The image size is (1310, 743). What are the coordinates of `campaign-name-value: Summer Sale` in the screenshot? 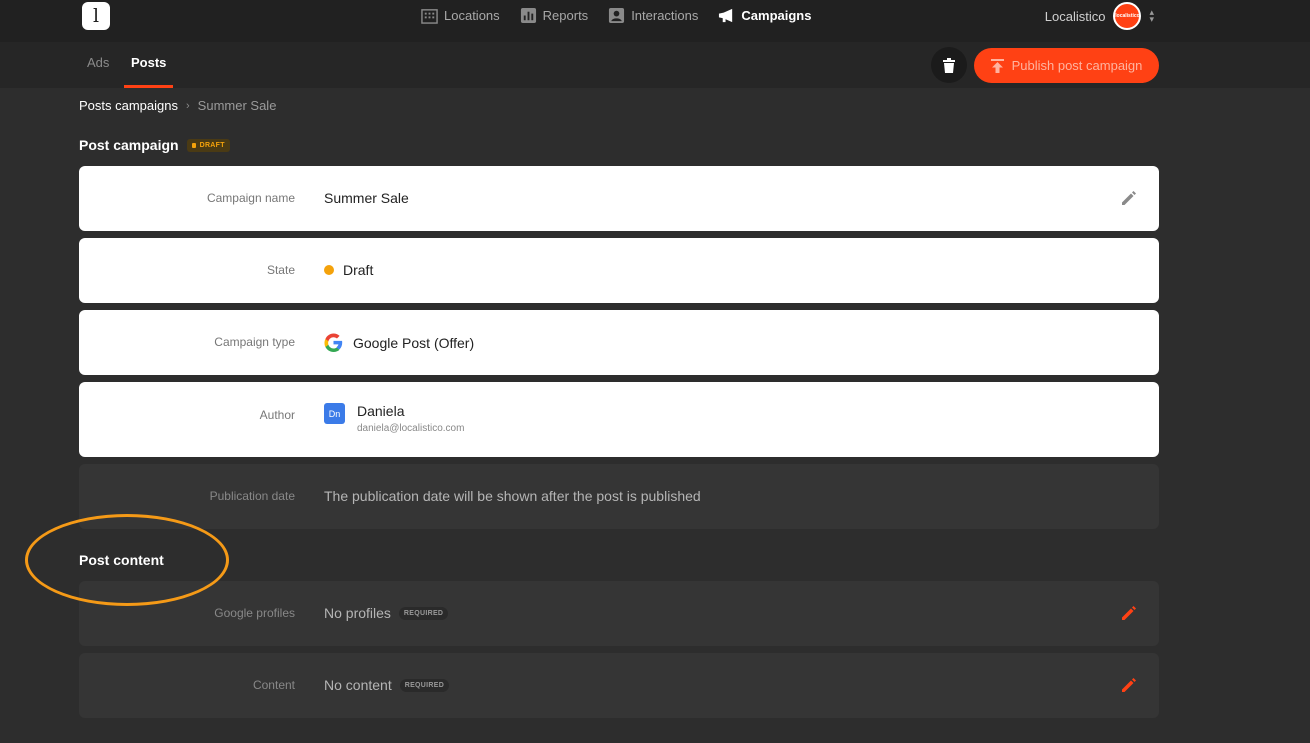 It's located at (366, 198).